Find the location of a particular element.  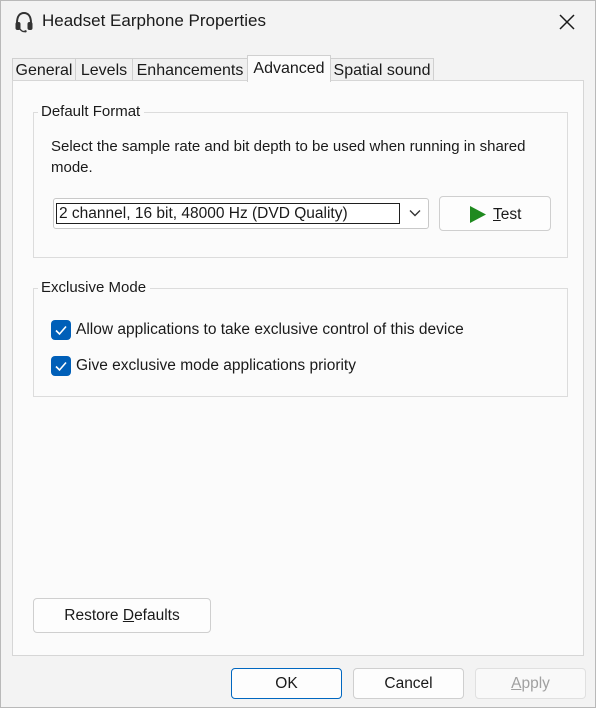

allow-exclusive-control-checkbox is located at coordinates (61, 330).